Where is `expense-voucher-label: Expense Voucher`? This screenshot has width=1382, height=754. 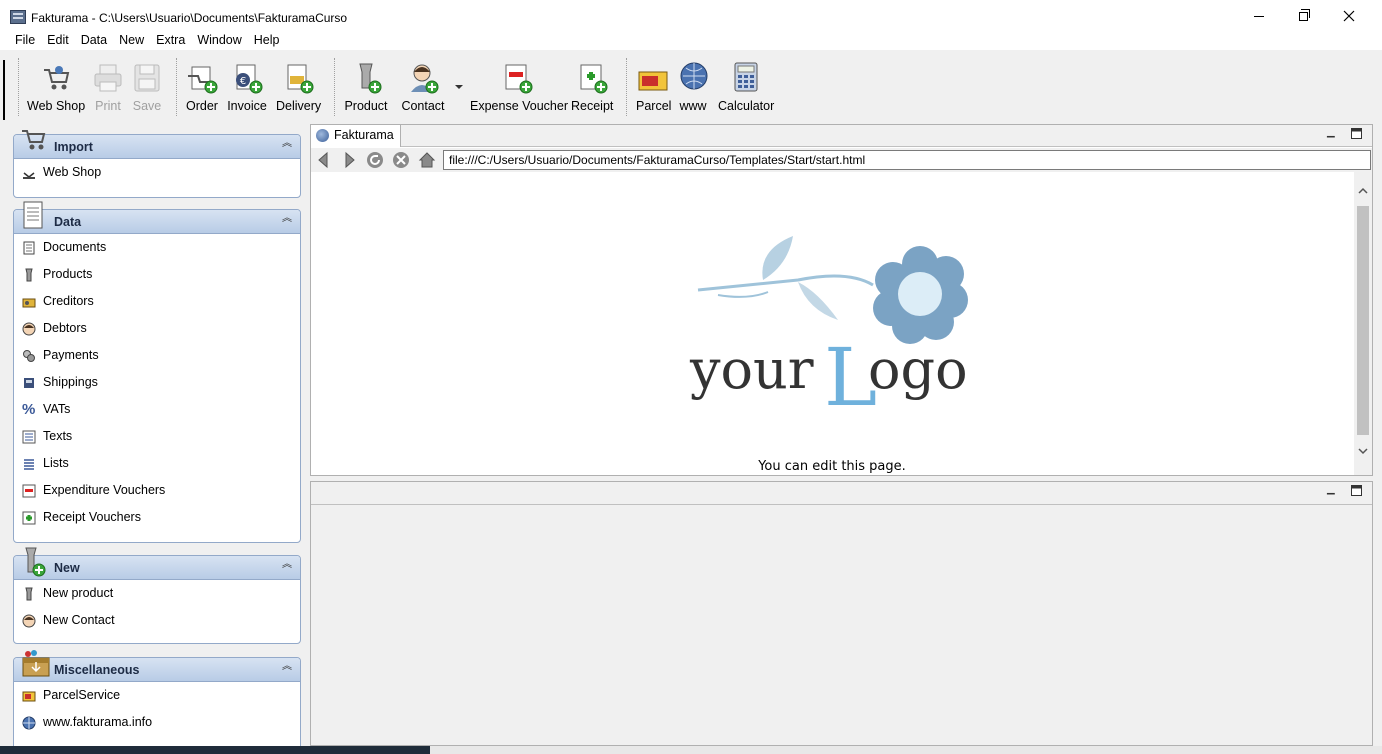 expense-voucher-label: Expense Voucher is located at coordinates (519, 106).